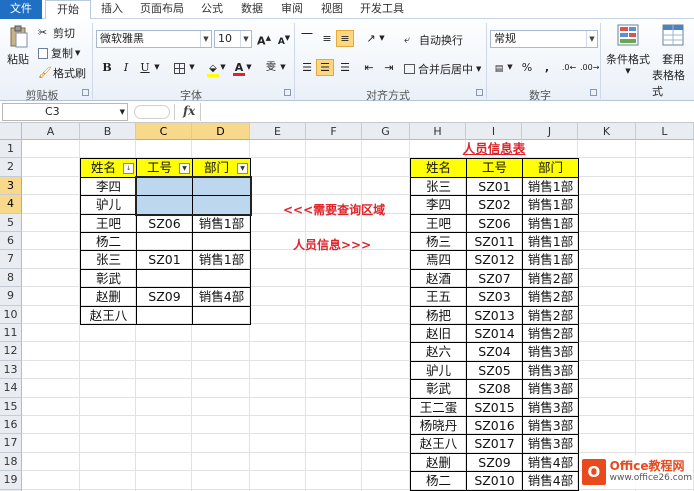 The width and height of the screenshot is (694, 491). What do you see at coordinates (184, 169) in the screenshot?
I see `filter-dropdown-icon: ▼` at bounding box center [184, 169].